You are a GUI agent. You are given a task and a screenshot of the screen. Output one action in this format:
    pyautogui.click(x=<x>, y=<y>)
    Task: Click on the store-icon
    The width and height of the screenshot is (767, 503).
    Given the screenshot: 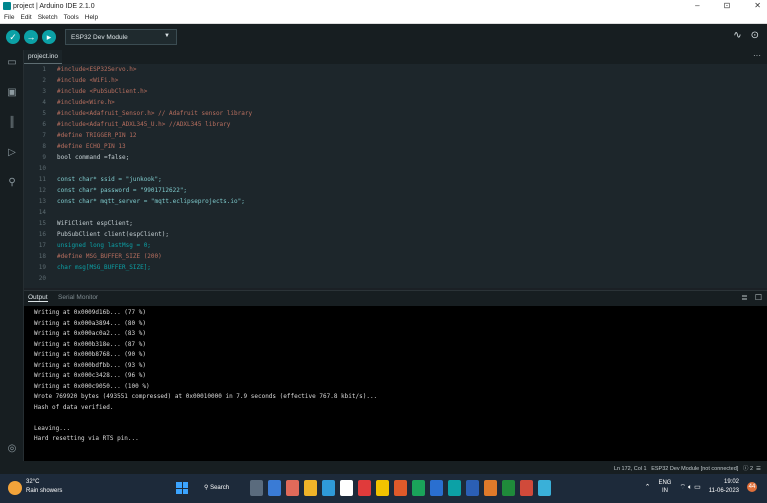 What is the action you would take?
    pyautogui.click(x=346, y=488)
    